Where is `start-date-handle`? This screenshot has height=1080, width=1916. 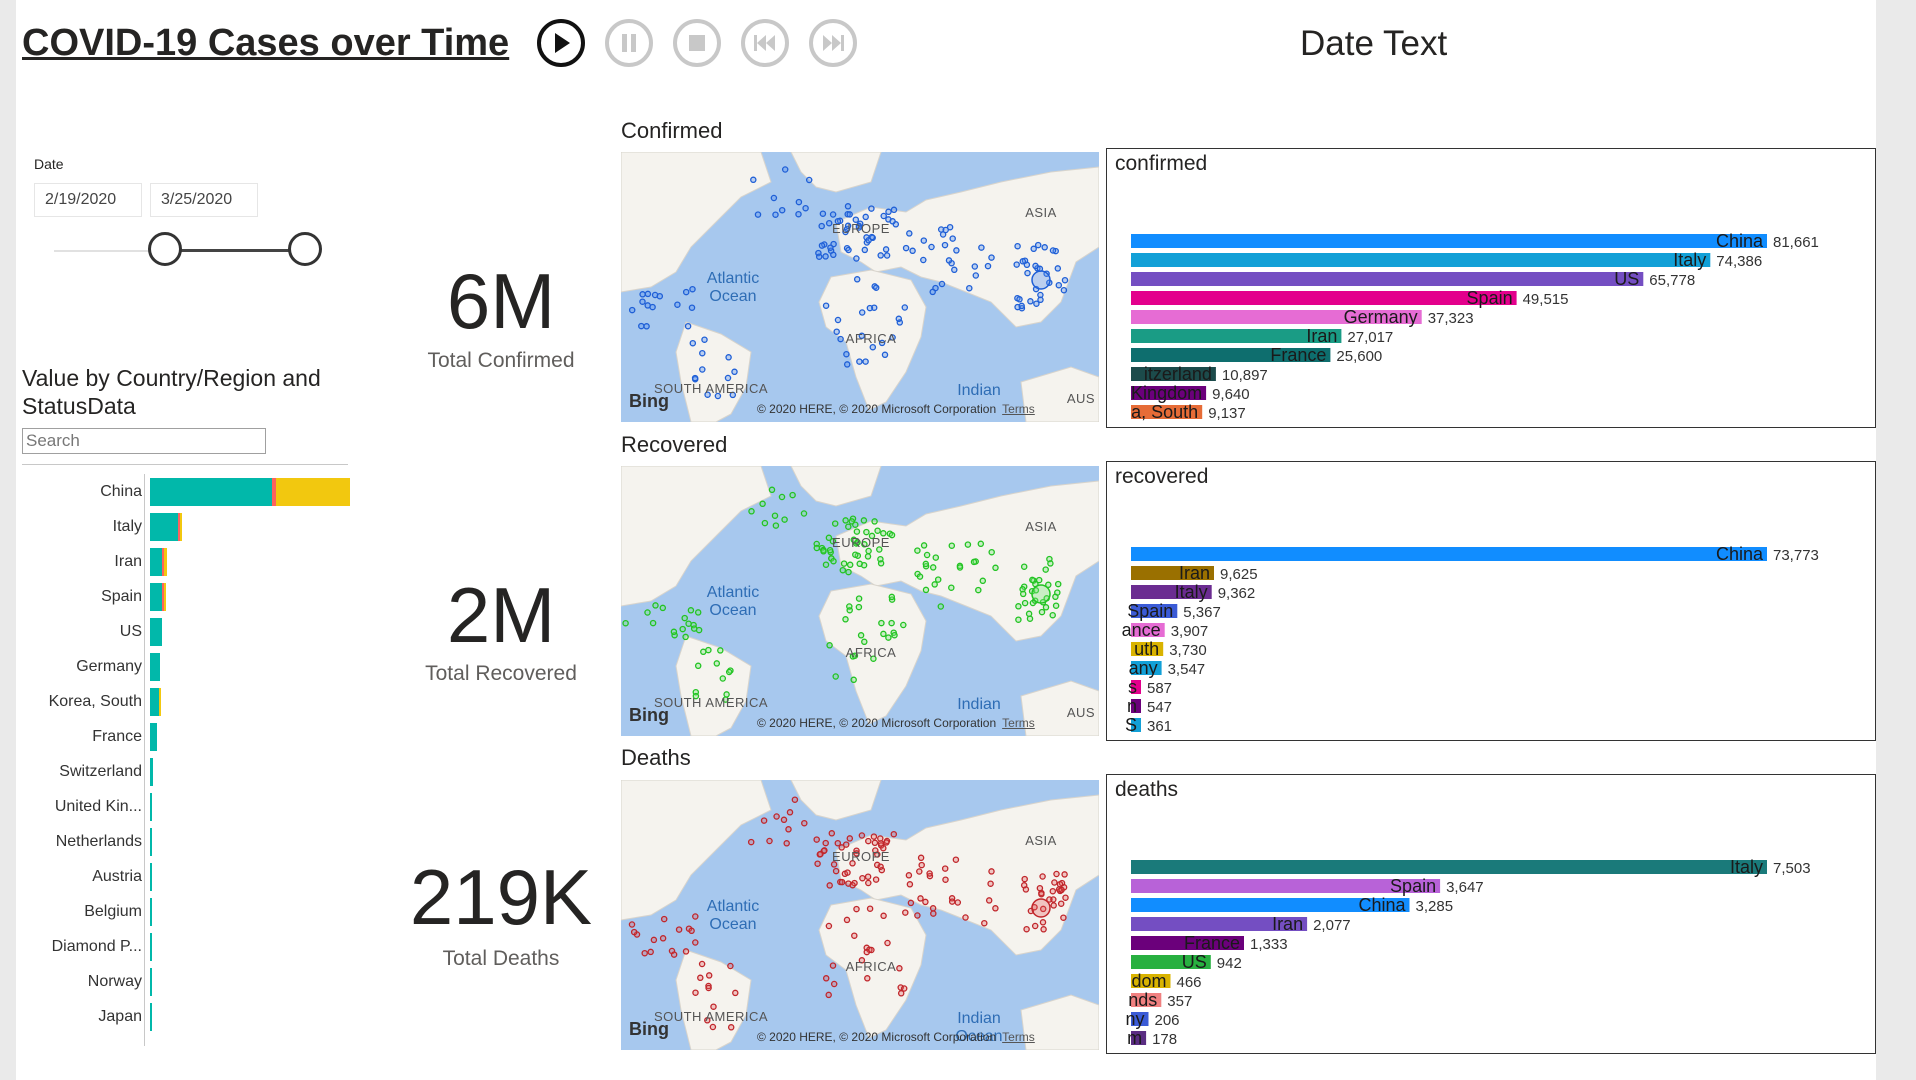 start-date-handle is located at coordinates (165, 249).